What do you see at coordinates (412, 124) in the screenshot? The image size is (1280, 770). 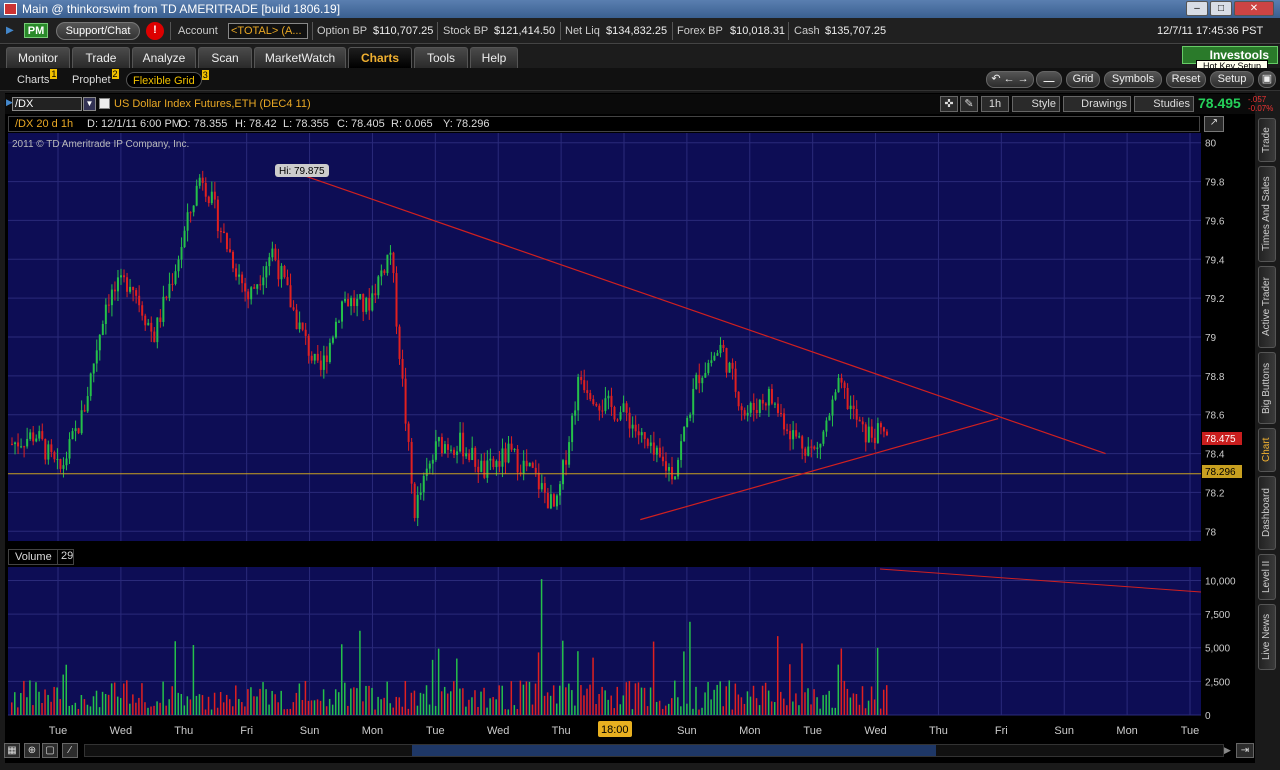 I see `ohlc-range: R: 0.065` at bounding box center [412, 124].